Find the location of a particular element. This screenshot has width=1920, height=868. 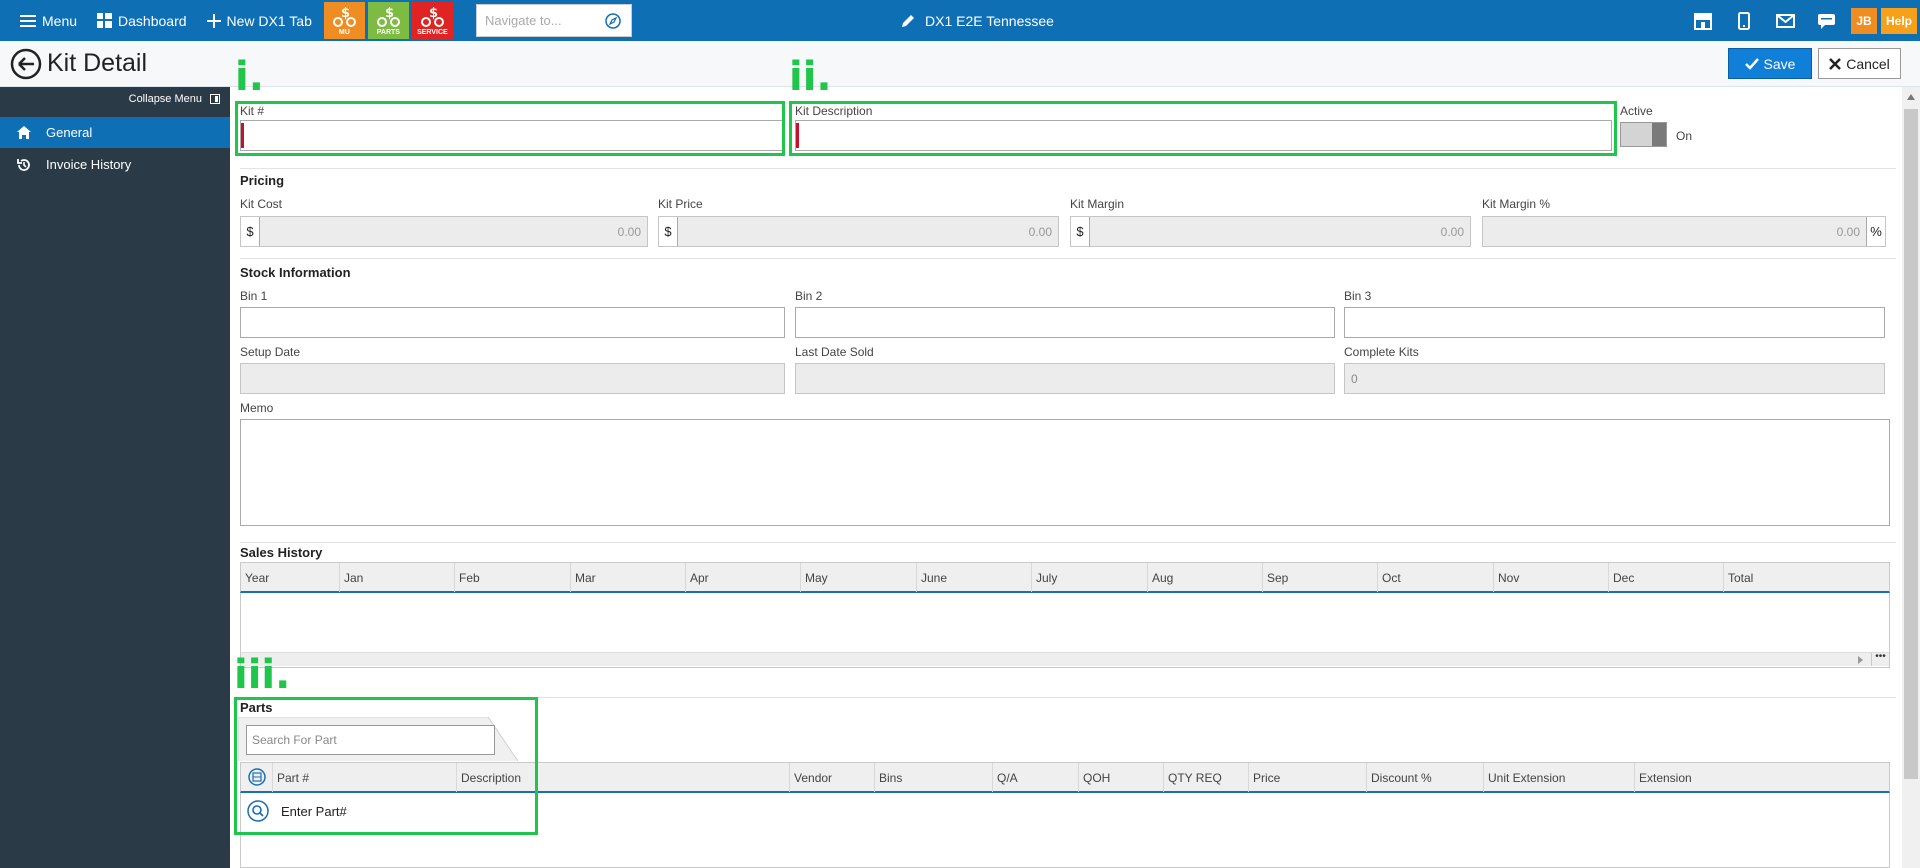

column-header: Feb is located at coordinates (513, 577).